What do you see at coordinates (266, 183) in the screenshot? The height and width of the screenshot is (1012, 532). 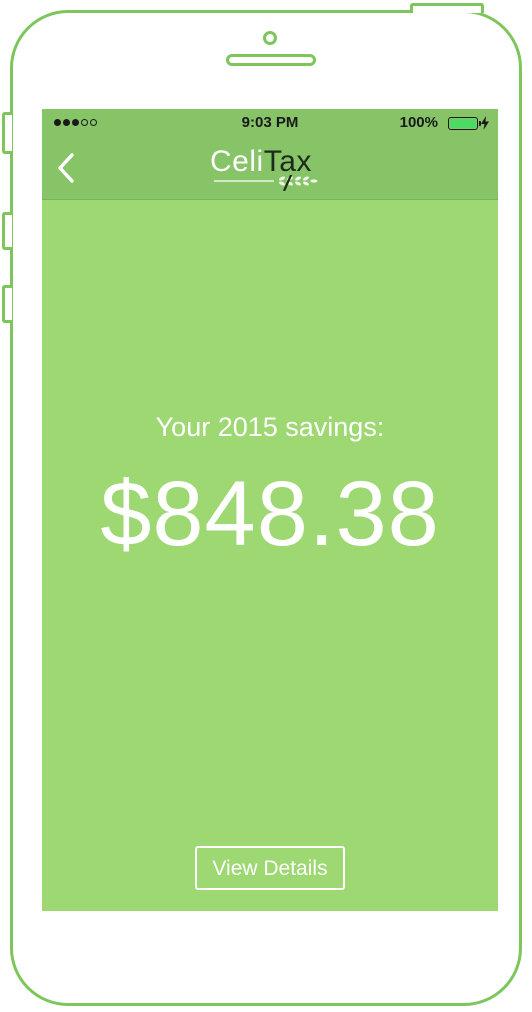 I see `wheat-icon` at bounding box center [266, 183].